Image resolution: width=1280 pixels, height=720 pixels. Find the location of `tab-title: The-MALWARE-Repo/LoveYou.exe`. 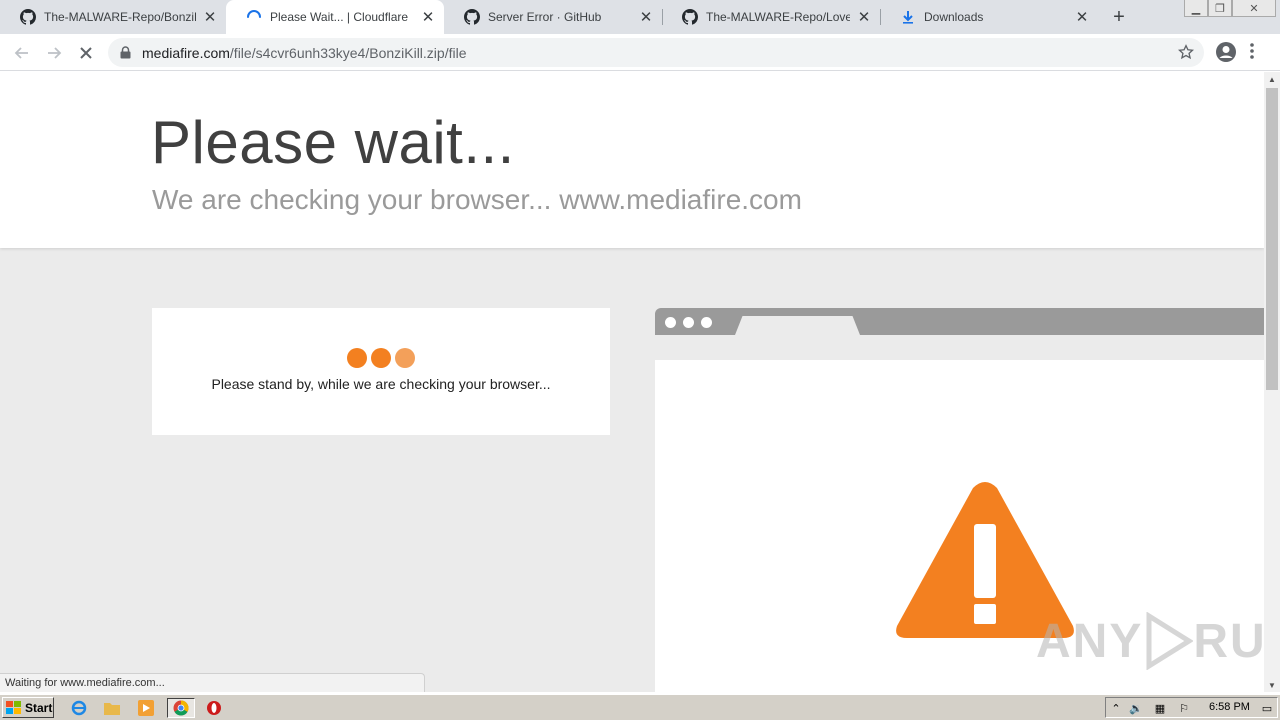

tab-title: The-MALWARE-Repo/LoveYou.exe is located at coordinates (778, 17).